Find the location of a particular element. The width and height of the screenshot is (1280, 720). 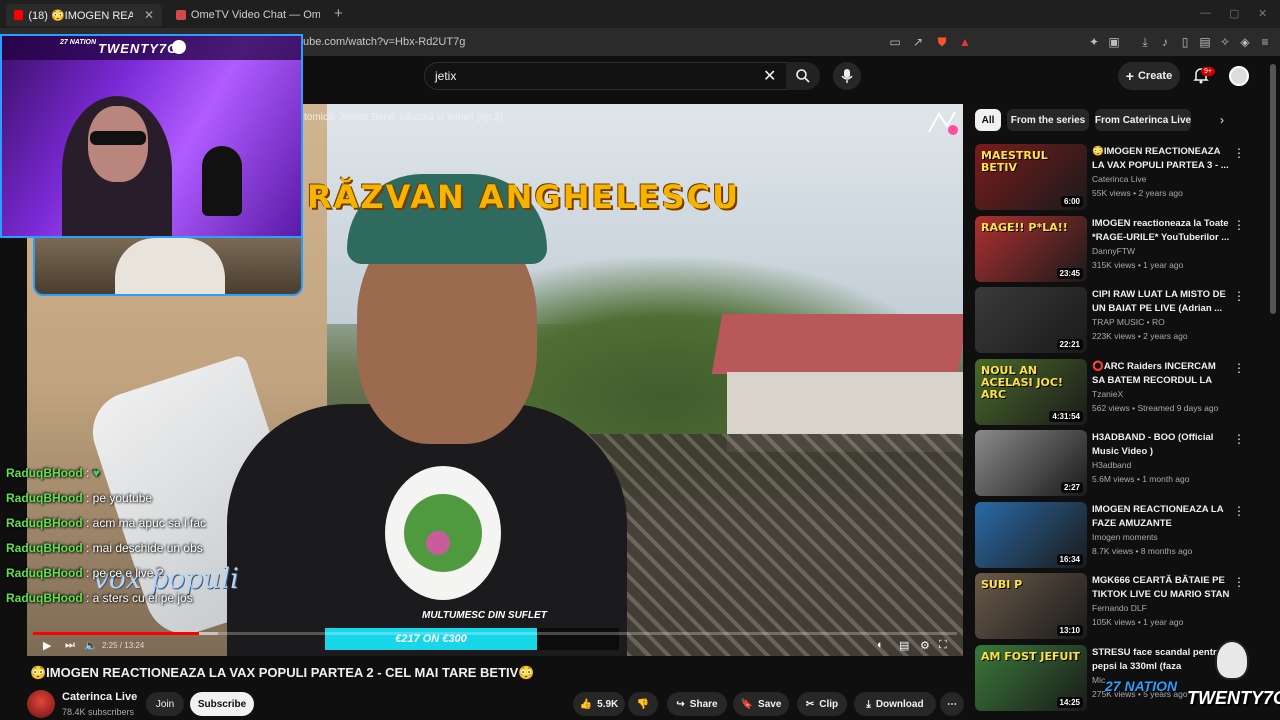

sidebar-icon: ▯ is located at coordinates (1185, 42).